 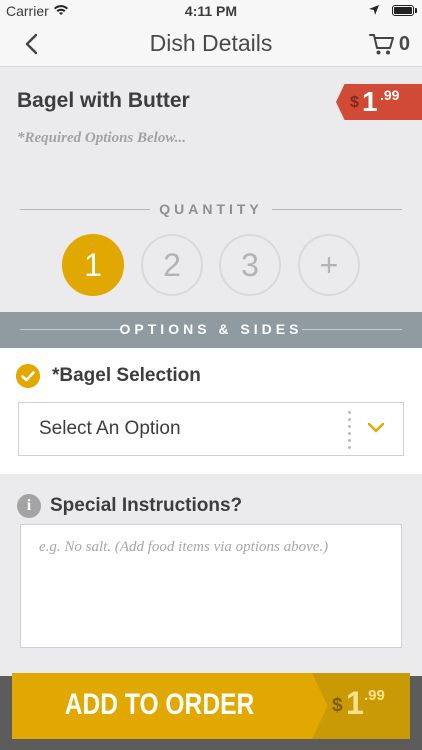 I want to click on special-instructions-title: Special Instructions?, so click(x=146, y=505).